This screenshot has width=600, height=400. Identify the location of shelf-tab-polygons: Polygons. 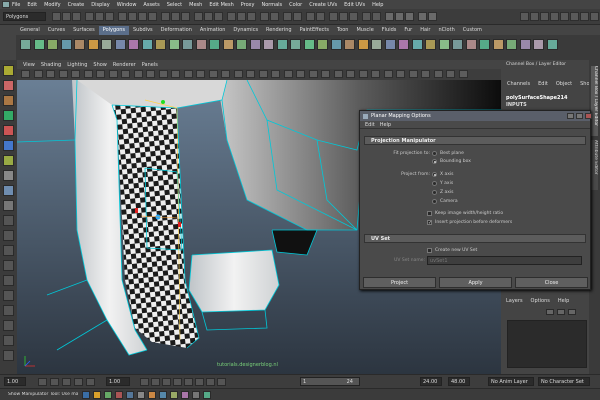
(113, 30).